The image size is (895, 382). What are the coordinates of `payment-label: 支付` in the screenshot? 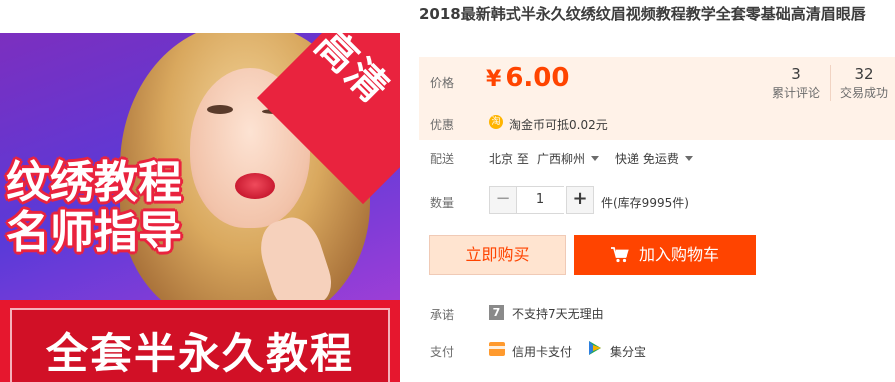 It's located at (442, 352).